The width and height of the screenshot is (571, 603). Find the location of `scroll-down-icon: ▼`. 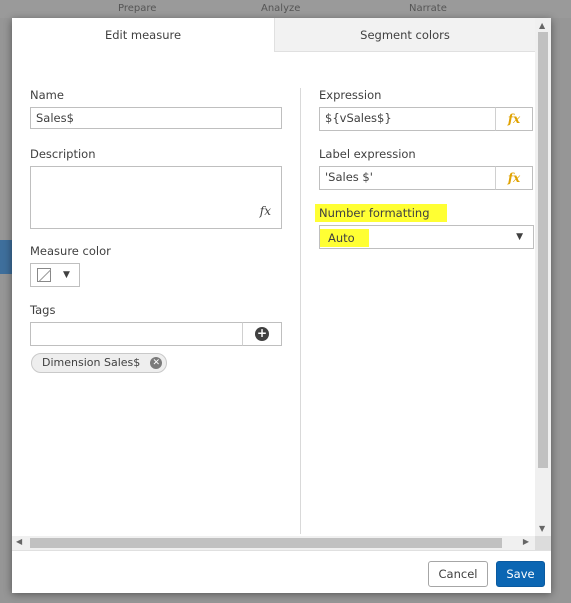

scroll-down-icon: ▼ is located at coordinates (542, 528).